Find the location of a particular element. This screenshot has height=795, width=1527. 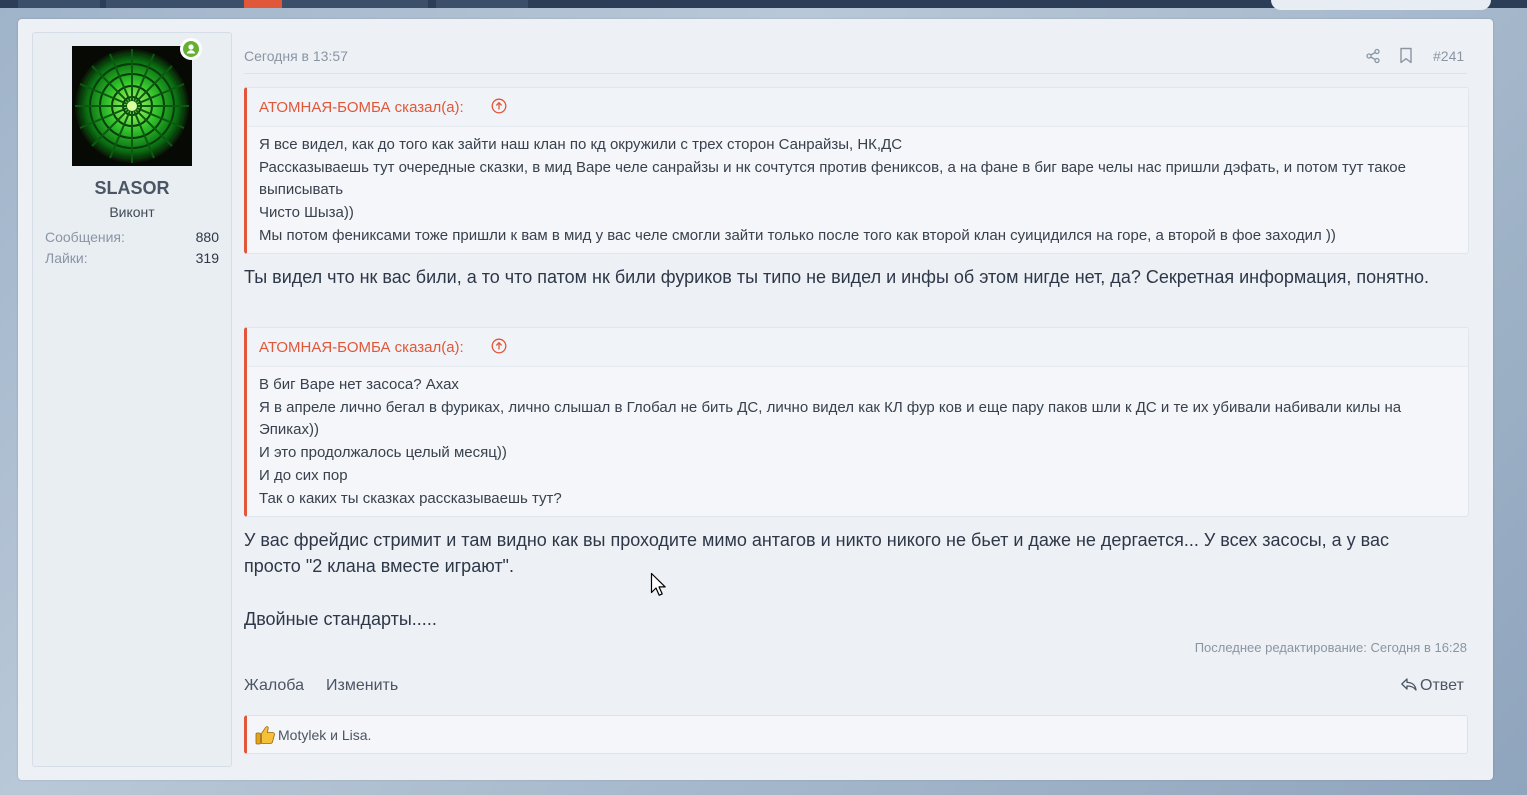

stat-value: 880 is located at coordinates (207, 237).